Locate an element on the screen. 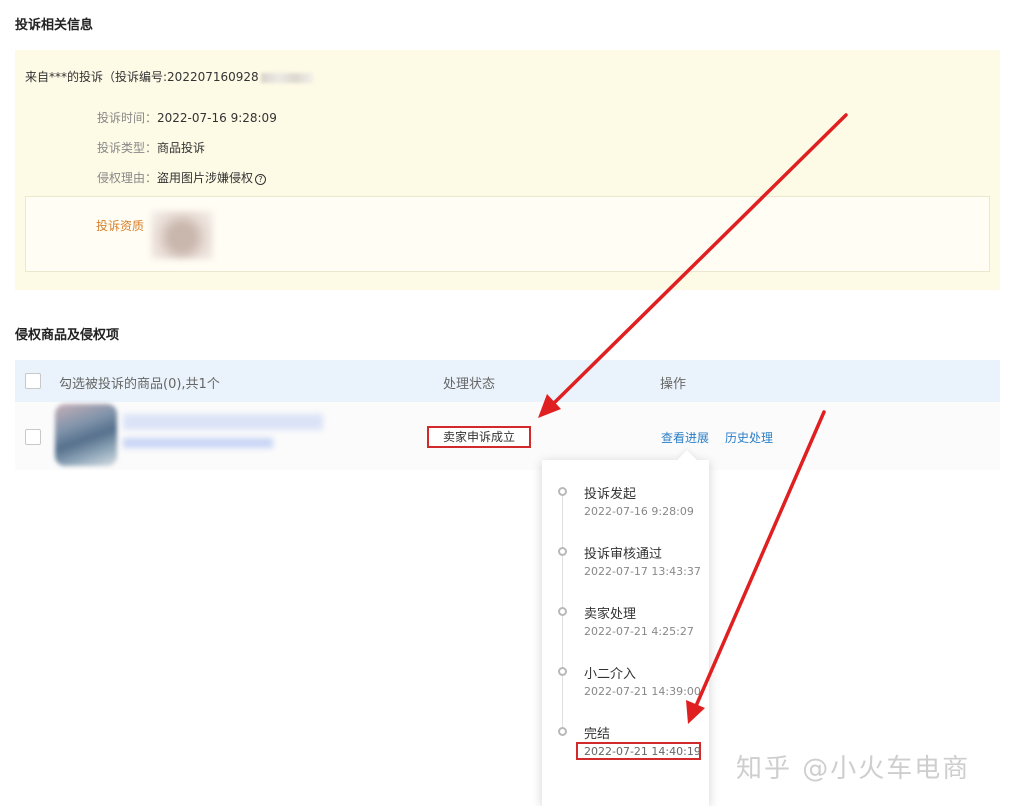 The height and width of the screenshot is (806, 1010). complaint-id-redaction is located at coordinates (286, 77).